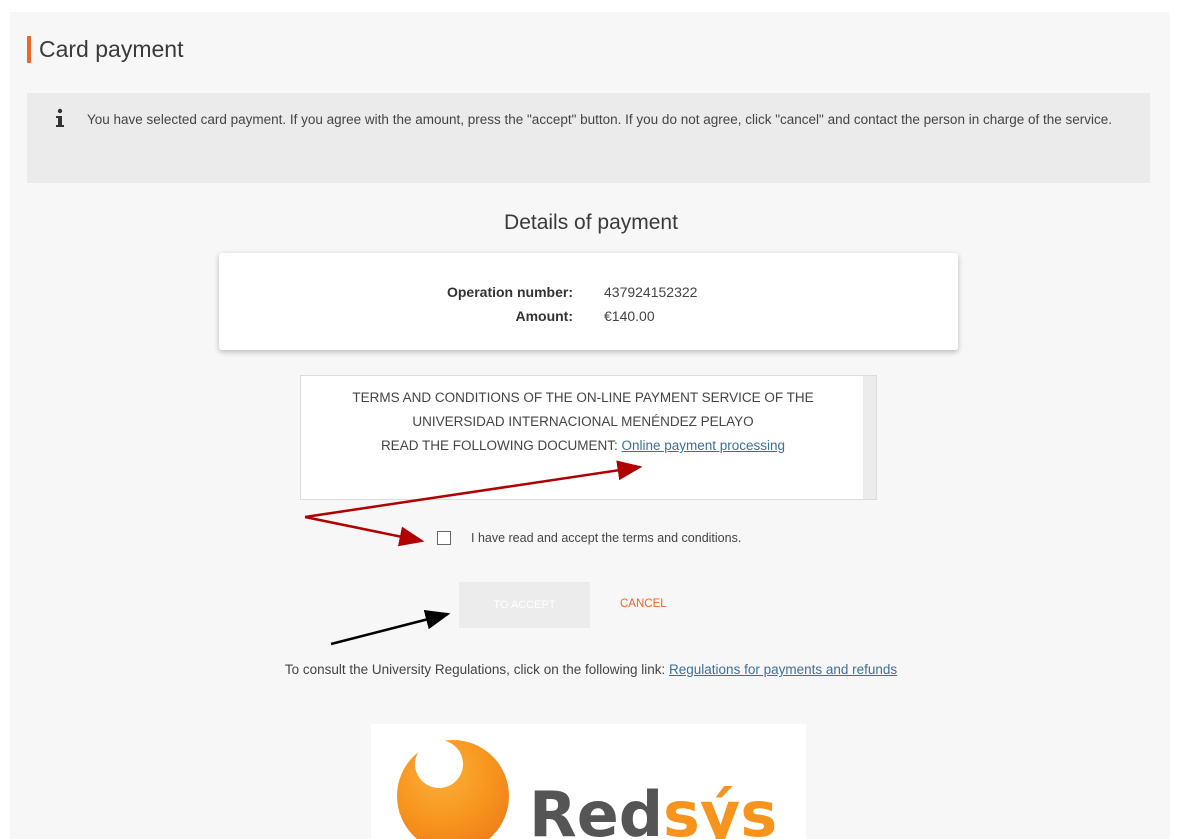  Describe the element at coordinates (869, 437) in the screenshot. I see `terms-scrollbar` at that location.